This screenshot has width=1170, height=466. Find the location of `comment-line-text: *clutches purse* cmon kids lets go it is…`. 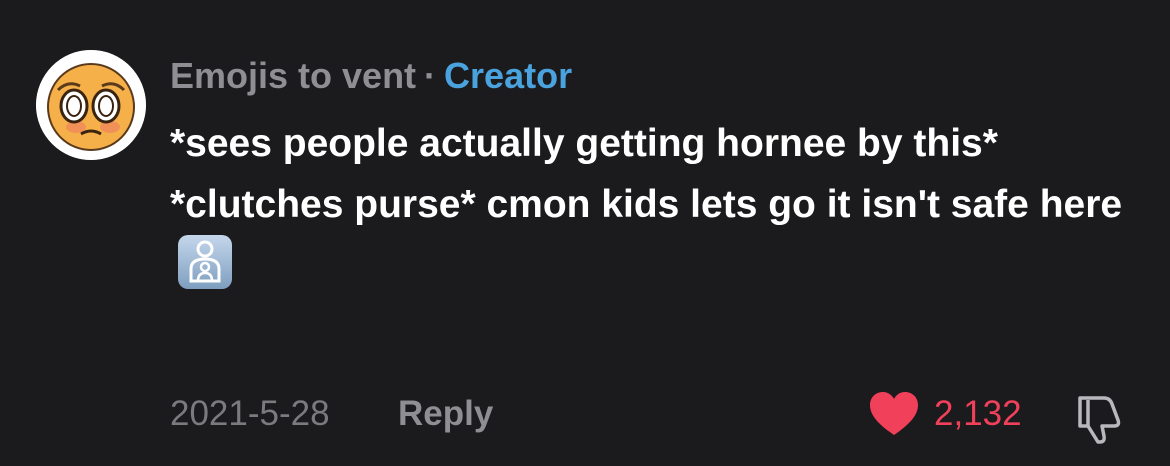

comment-line-text: *clutches purse* cmon kids lets go it is… is located at coordinates (646, 204).